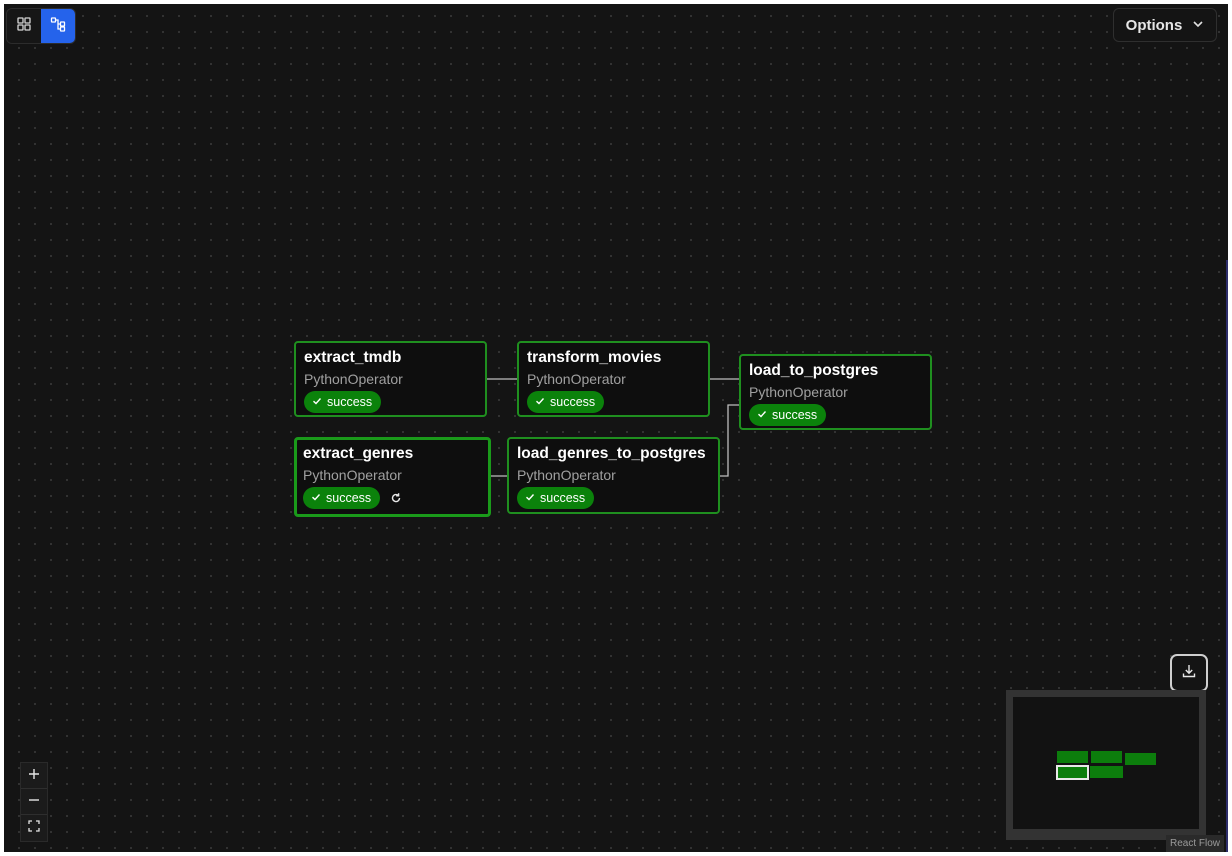  I want to click on zoom-out-button, so click(34, 802).